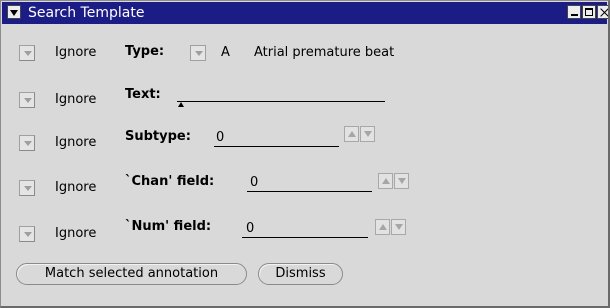  I want to click on type-label: Type:, so click(145, 51).